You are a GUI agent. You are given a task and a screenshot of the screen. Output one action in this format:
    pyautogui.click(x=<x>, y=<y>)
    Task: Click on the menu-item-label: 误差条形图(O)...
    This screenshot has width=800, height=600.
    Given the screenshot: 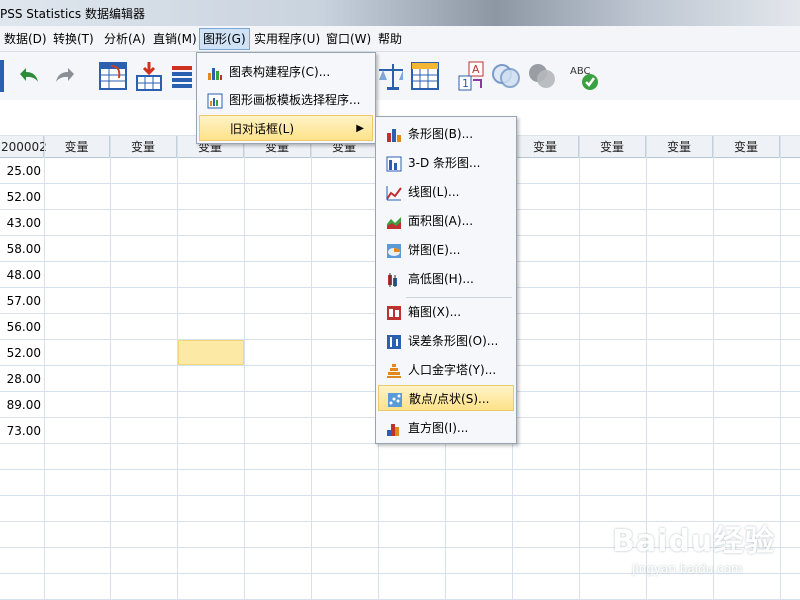 What is the action you would take?
    pyautogui.click(x=453, y=341)
    